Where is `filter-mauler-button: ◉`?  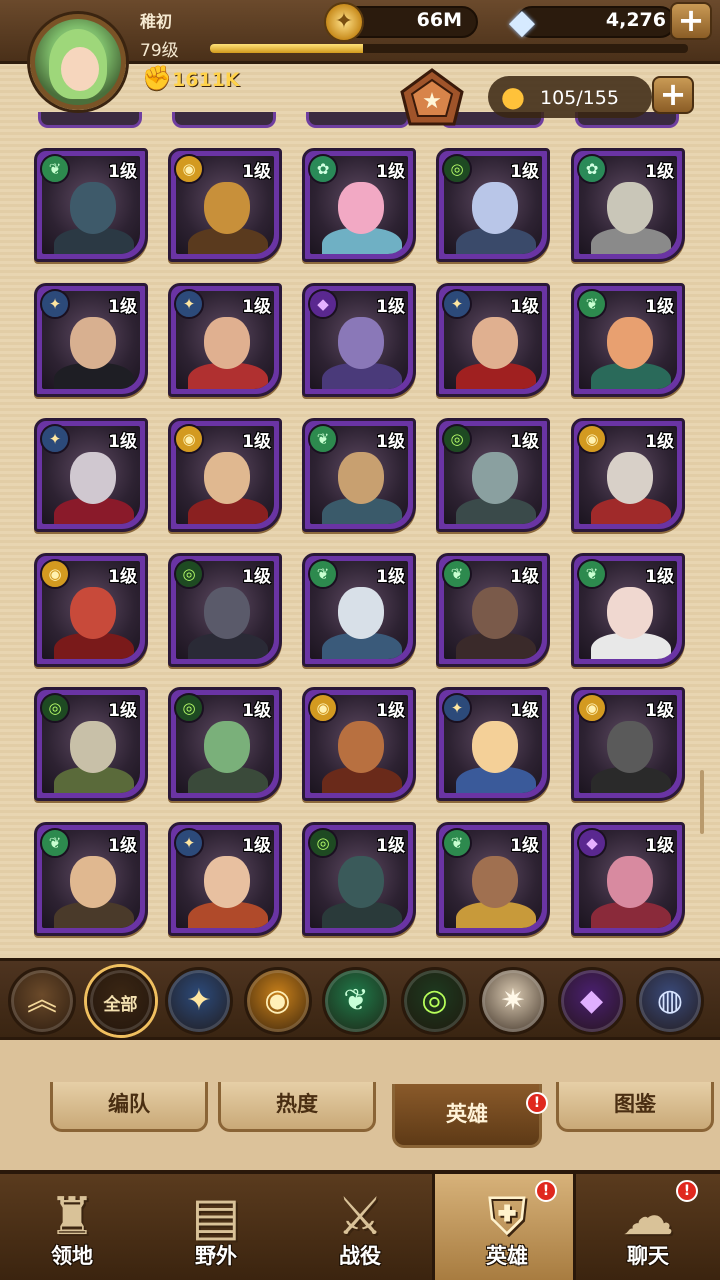 filter-mauler-button: ◉ is located at coordinates (277, 1001).